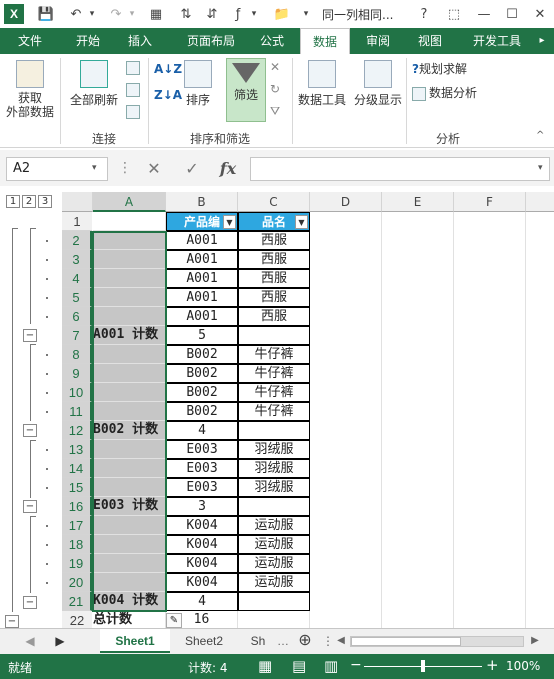  Describe the element at coordinates (12, 621) in the screenshot. I see `collapse-all-button: −` at that location.